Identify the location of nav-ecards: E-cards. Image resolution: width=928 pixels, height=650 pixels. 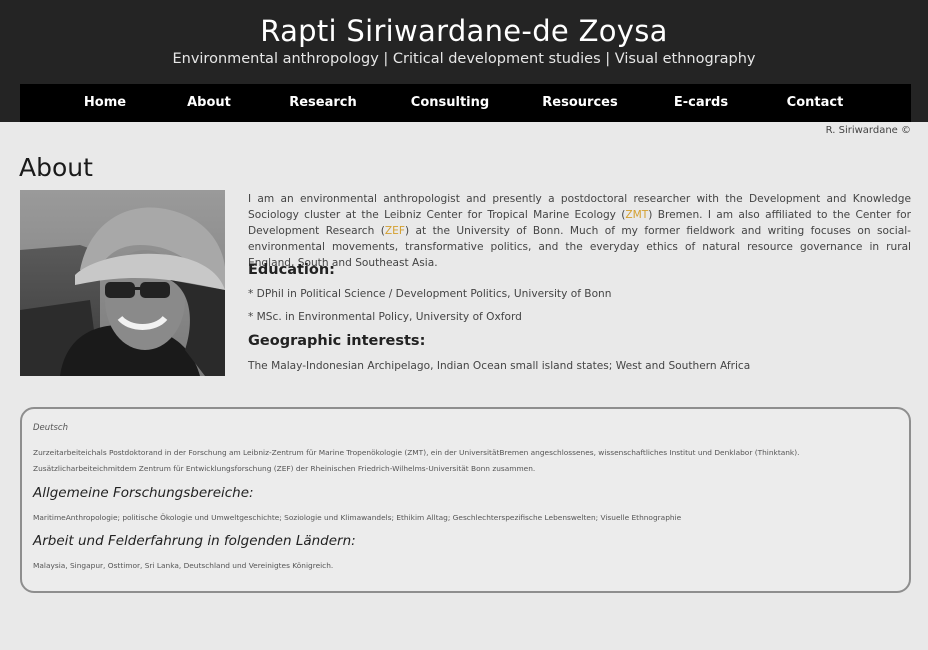
(701, 103).